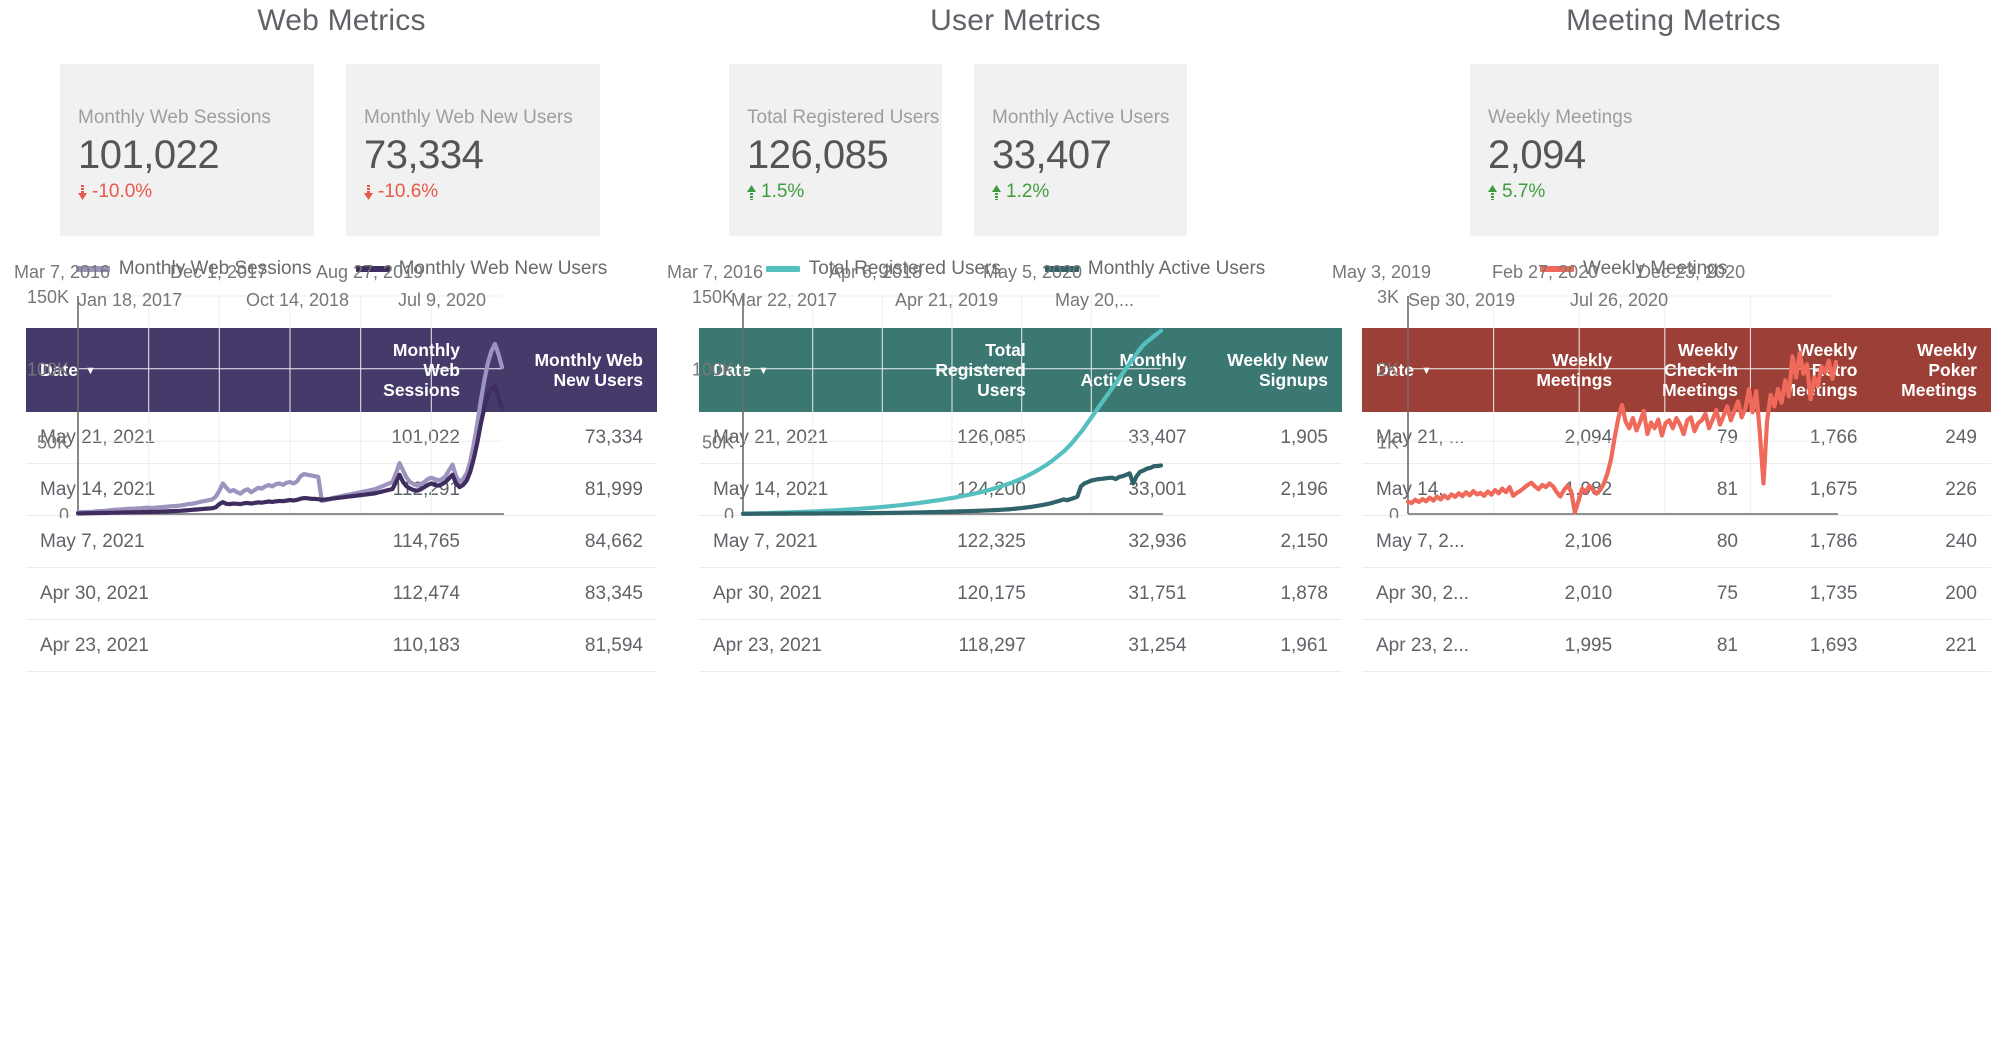  What do you see at coordinates (1388, 442) in the screenshot?
I see `svg-text: 1K` at bounding box center [1388, 442].